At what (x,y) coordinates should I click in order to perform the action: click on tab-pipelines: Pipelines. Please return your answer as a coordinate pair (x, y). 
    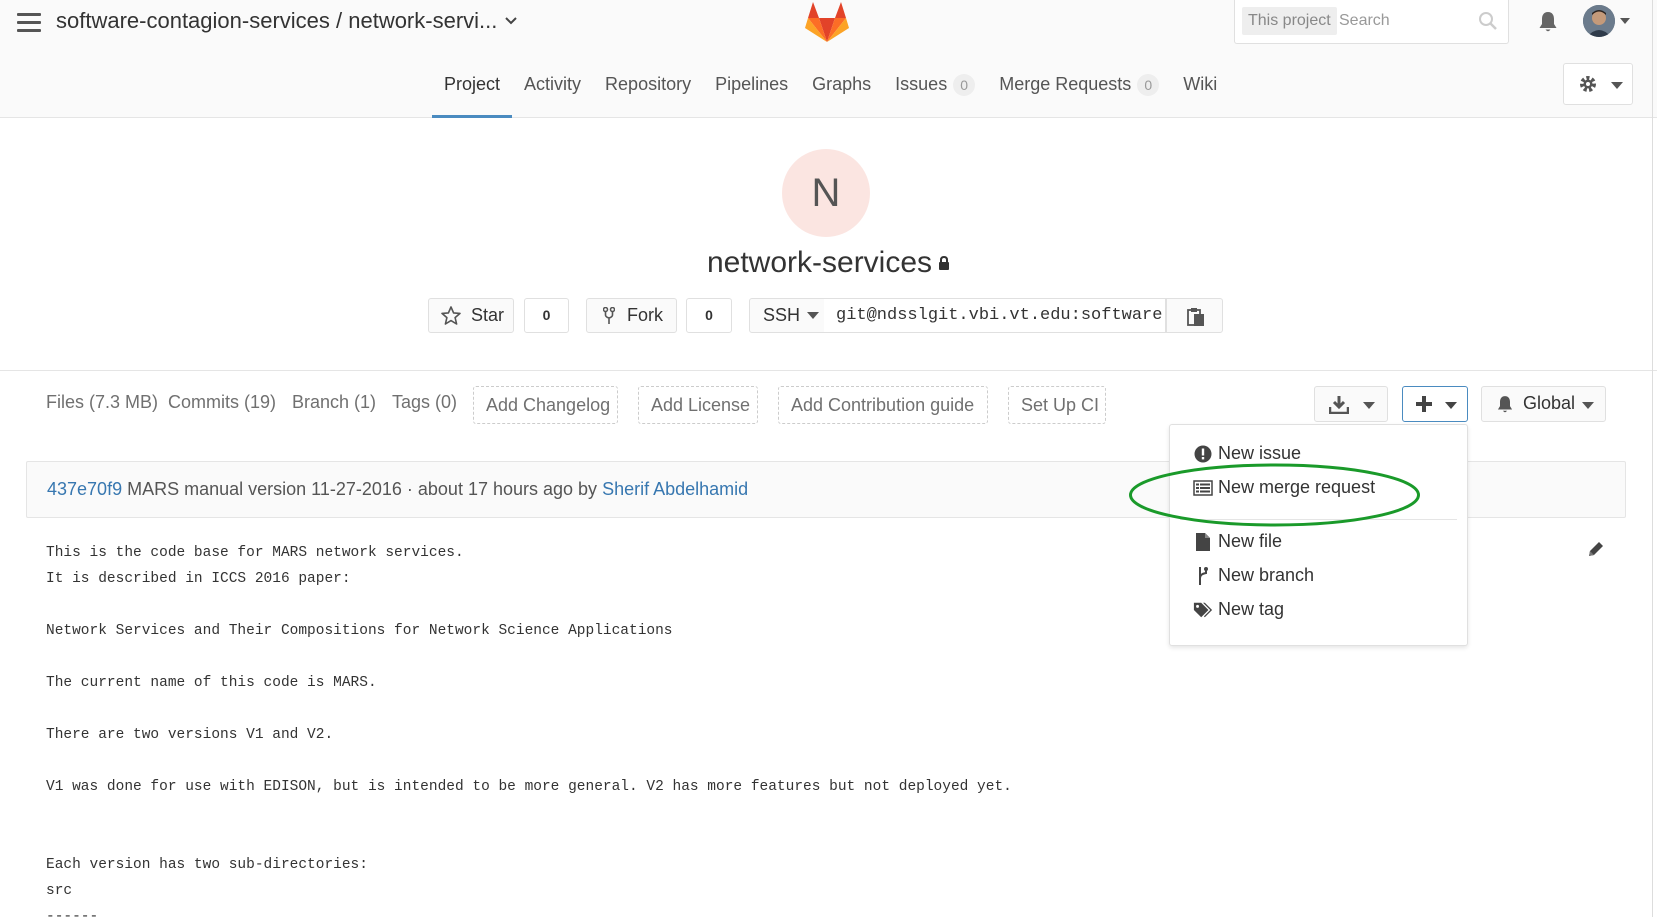
    Looking at the image, I should click on (751, 94).